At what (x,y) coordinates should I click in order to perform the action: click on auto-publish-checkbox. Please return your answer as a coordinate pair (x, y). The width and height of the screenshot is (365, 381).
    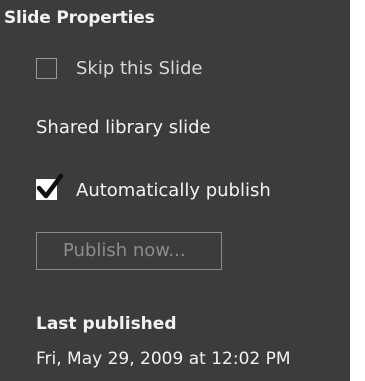
    Looking at the image, I should click on (50, 186).